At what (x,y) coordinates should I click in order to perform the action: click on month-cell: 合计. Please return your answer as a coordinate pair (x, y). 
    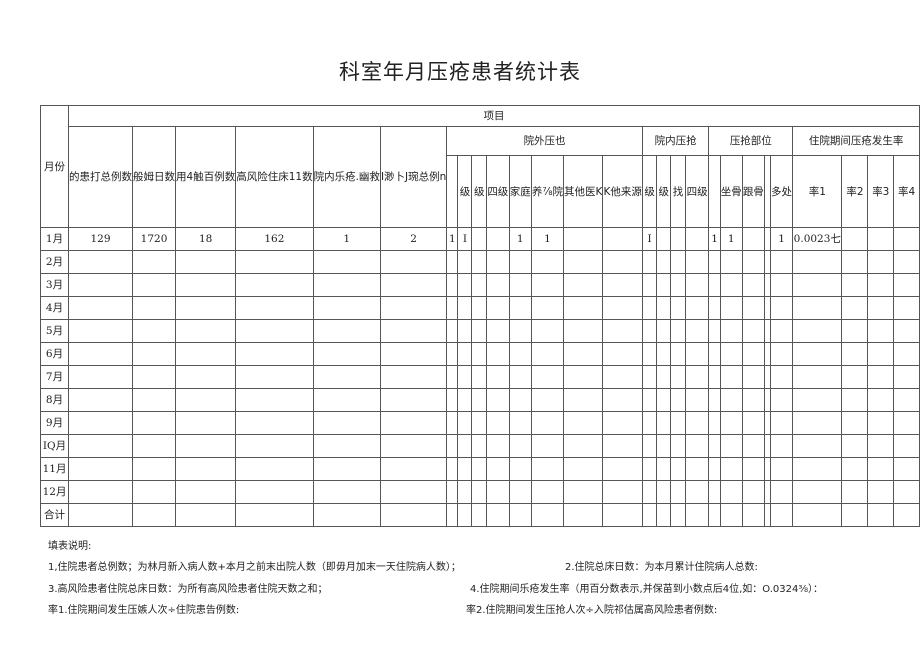
    Looking at the image, I should click on (54, 515).